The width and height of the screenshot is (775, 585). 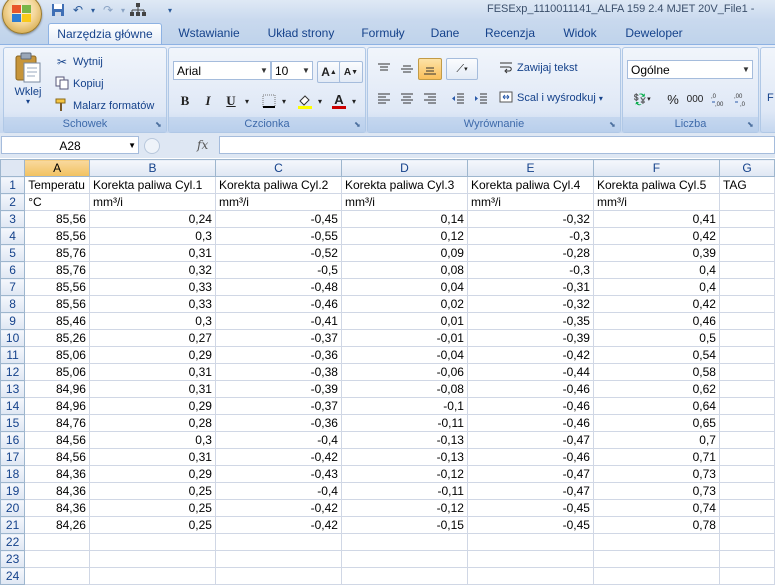 What do you see at coordinates (28, 79) in the screenshot?
I see `paste-button: Wklej ▾` at bounding box center [28, 79].